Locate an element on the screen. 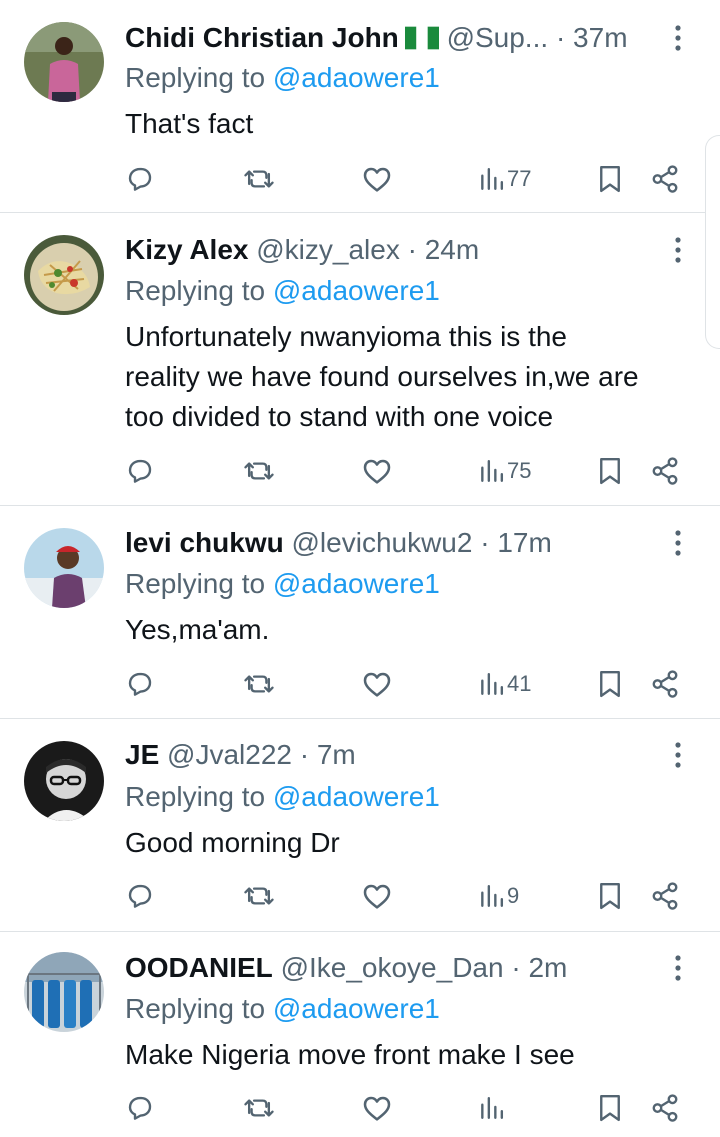 The image size is (720, 1137). views-count: 9 is located at coordinates (513, 895).